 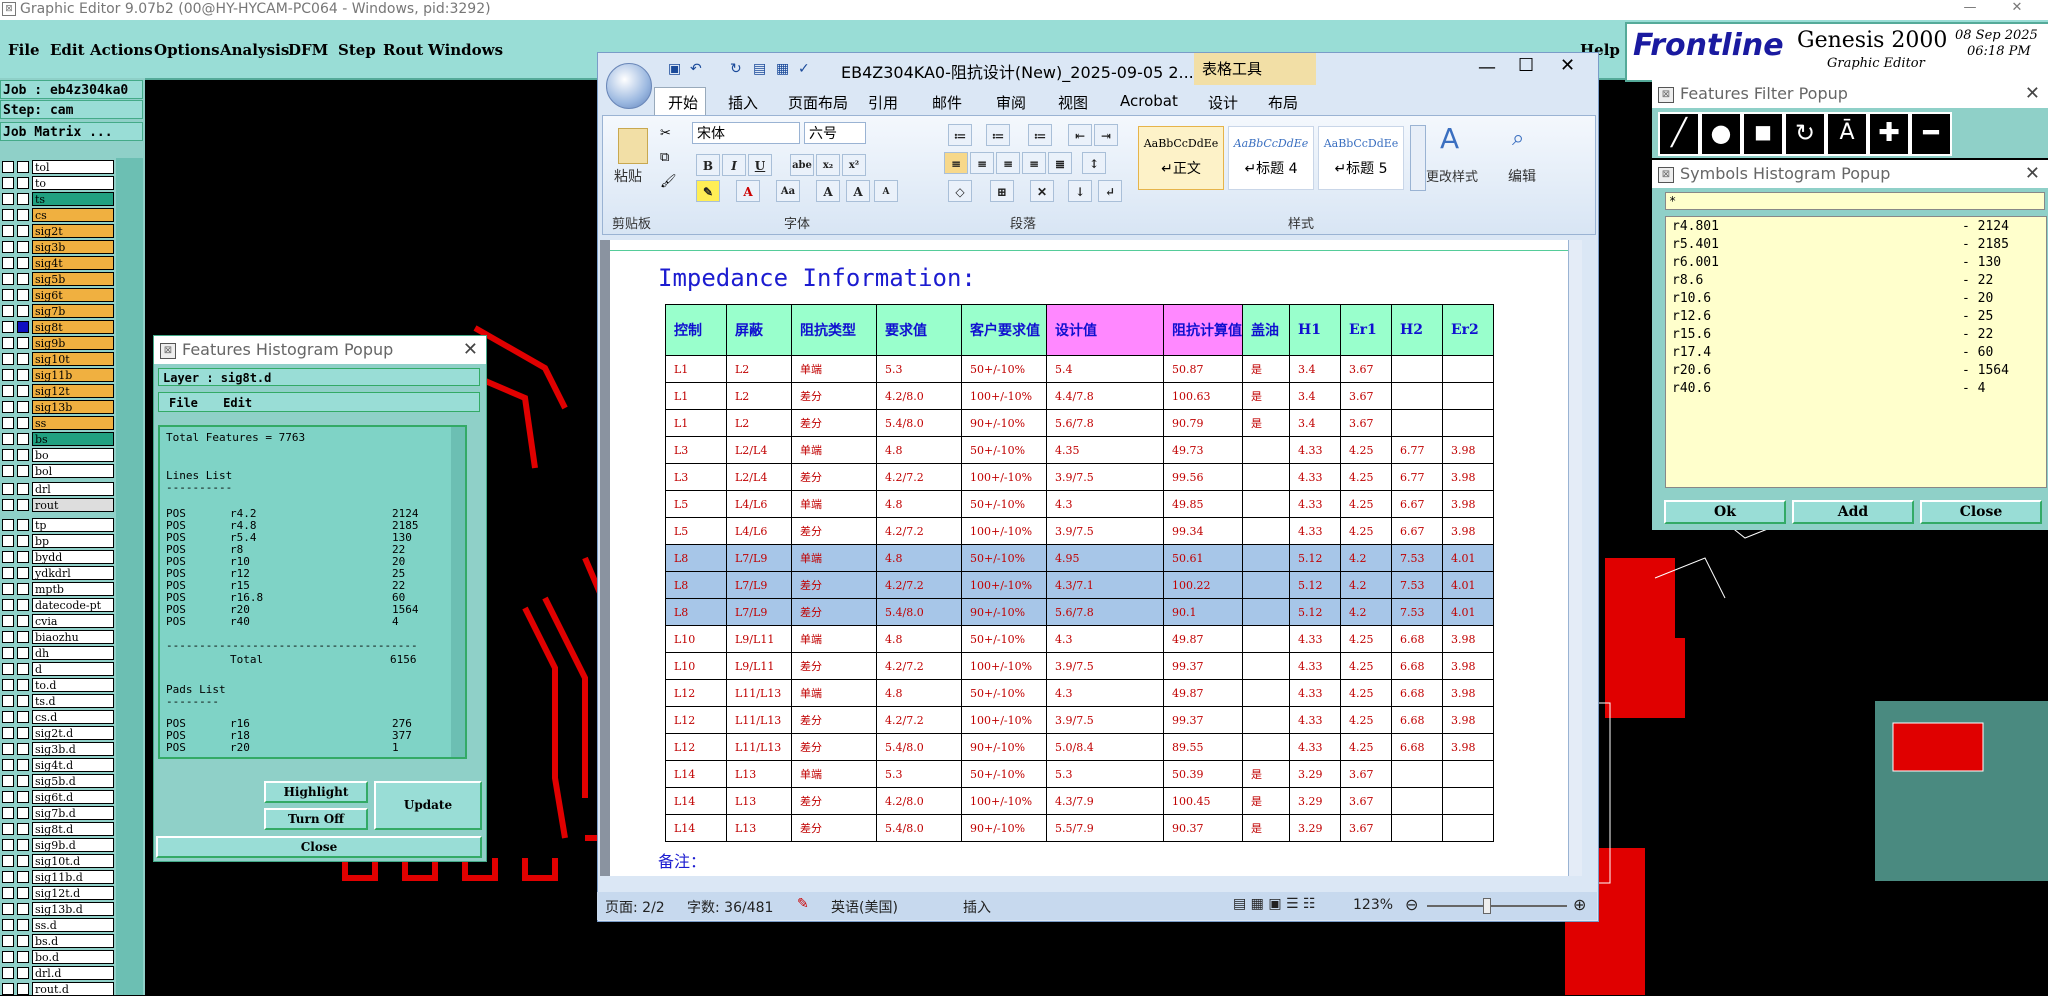 What do you see at coordinates (1518, 138) in the screenshot?
I see `find-icon: ⌕` at bounding box center [1518, 138].